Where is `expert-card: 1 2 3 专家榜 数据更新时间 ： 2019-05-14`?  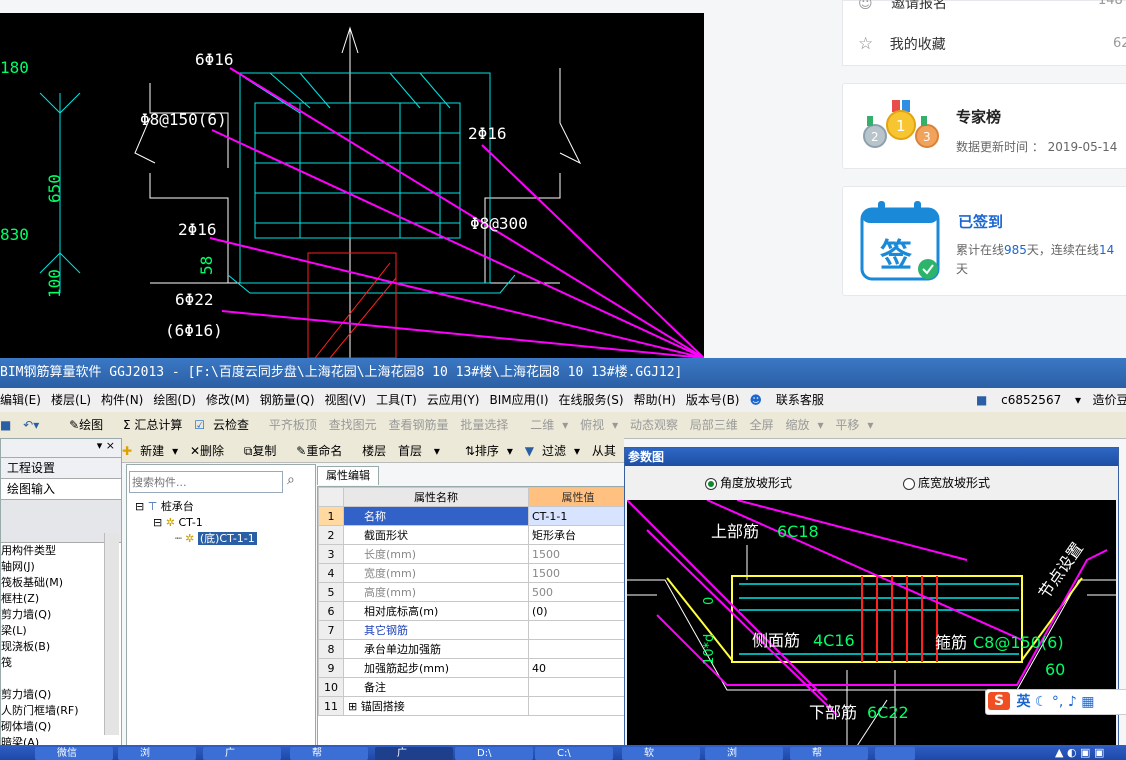
expert-card: 1 2 3 专家榜 数据更新时间 ： 2019-05-14 is located at coordinates (984, 126).